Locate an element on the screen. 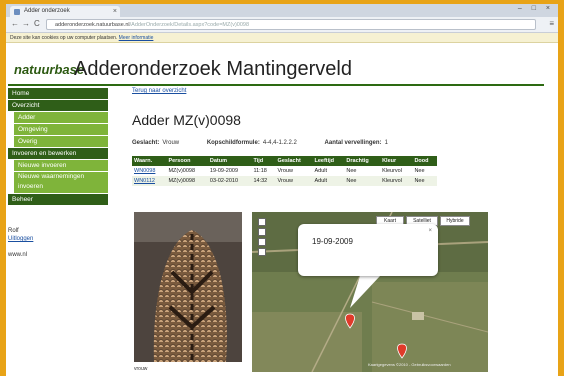 Image resolution: width=564 pixels, height=376 pixels. popup-tail is located at coordinates (365, 292).